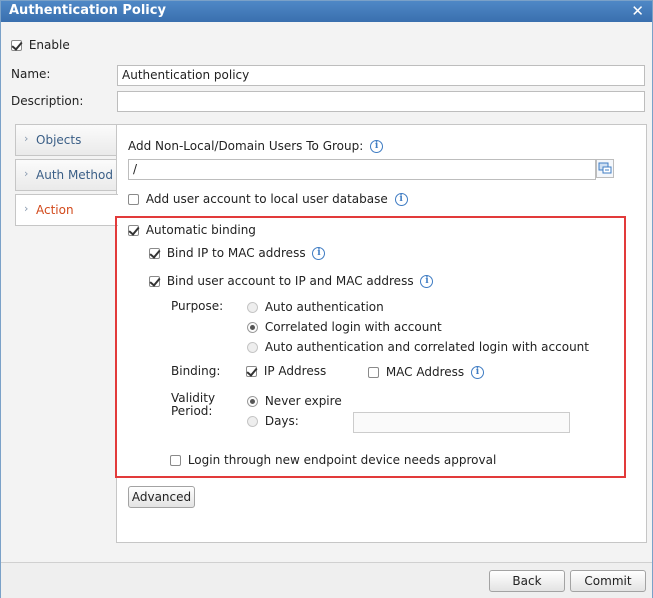 This screenshot has height=598, width=653. Describe the element at coordinates (381, 101) in the screenshot. I see `description-input` at that location.